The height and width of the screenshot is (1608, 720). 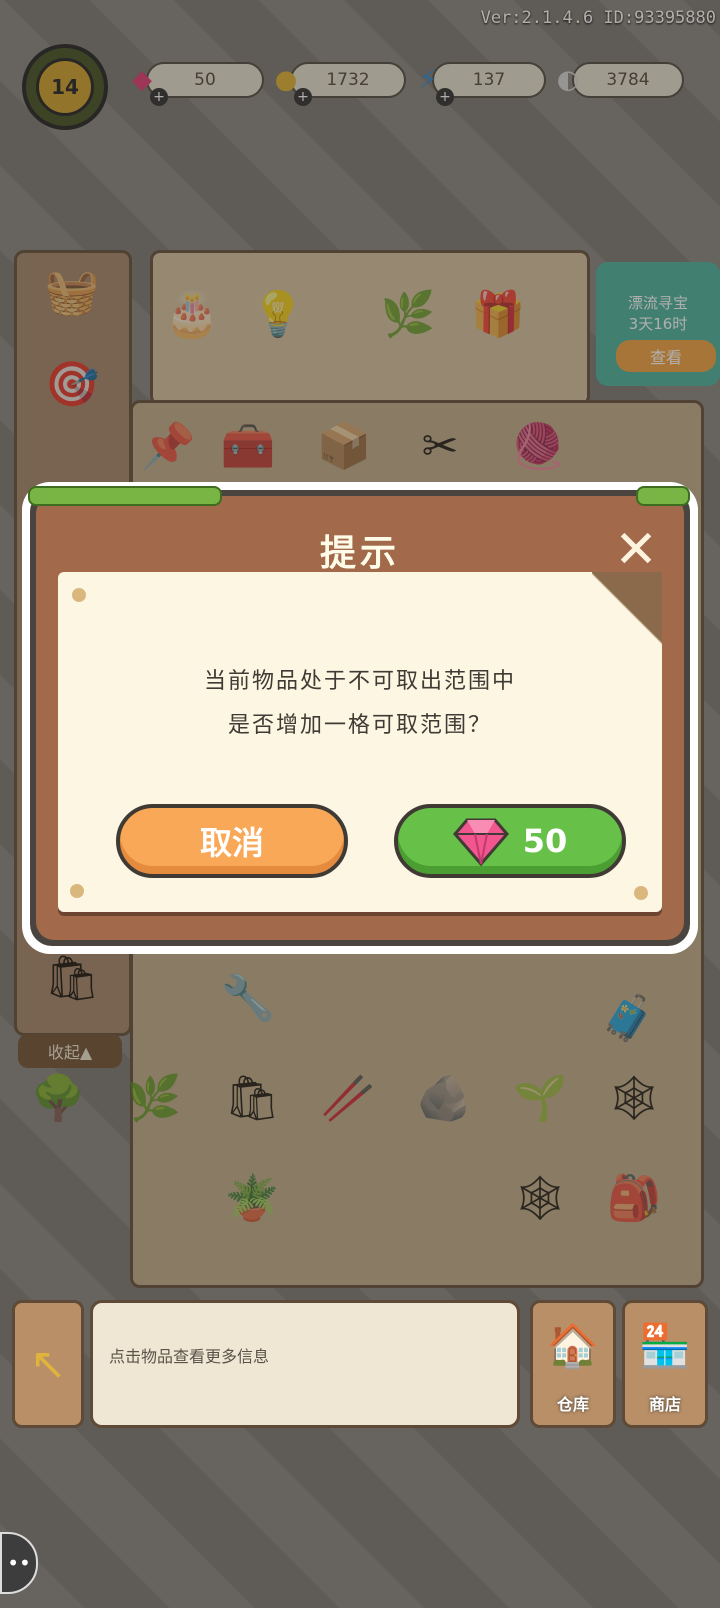 I want to click on gem-cost: 50, so click(x=545, y=841).